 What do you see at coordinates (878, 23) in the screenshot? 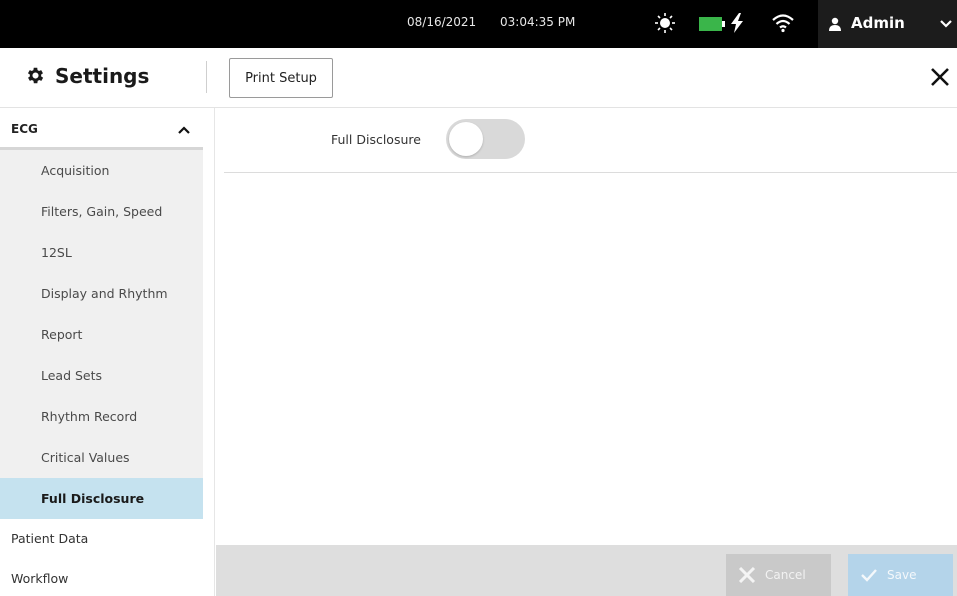
I see `user-name: Admin` at bounding box center [878, 23].